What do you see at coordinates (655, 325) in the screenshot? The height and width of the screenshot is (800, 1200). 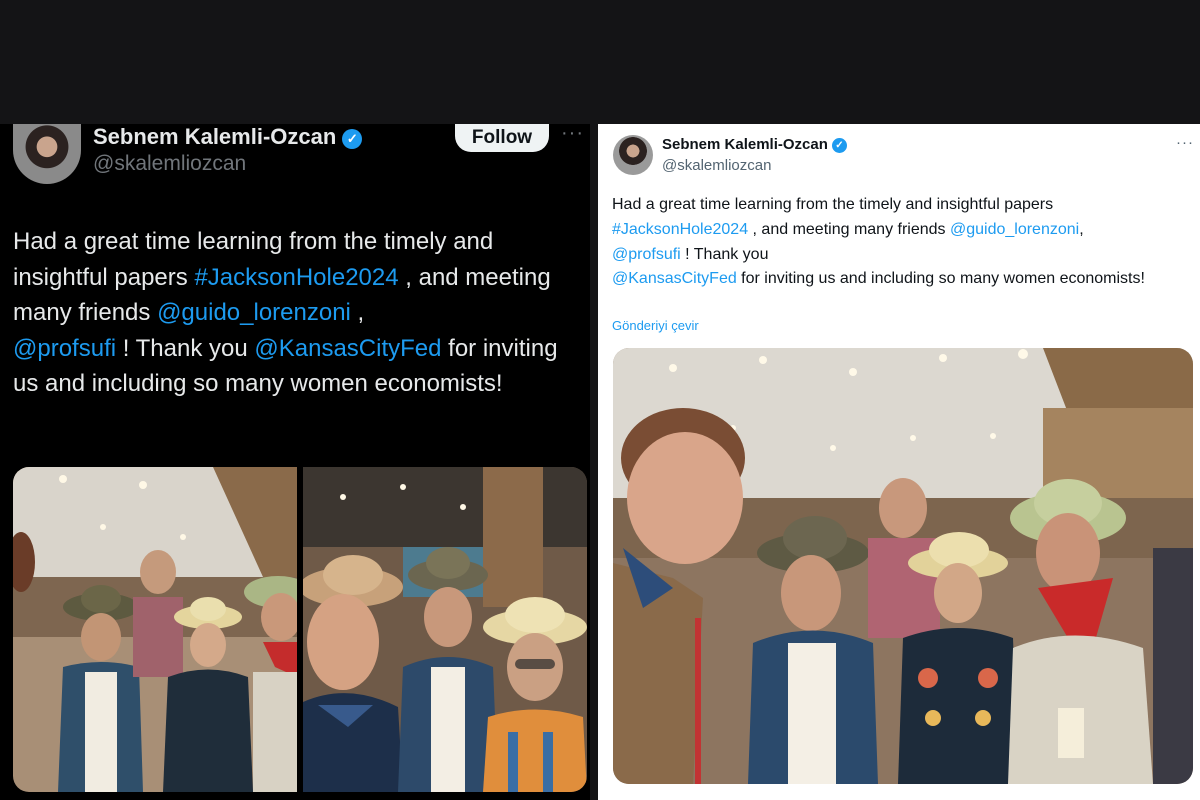 I see `translate-post-link: Gönderiyi çevir` at bounding box center [655, 325].